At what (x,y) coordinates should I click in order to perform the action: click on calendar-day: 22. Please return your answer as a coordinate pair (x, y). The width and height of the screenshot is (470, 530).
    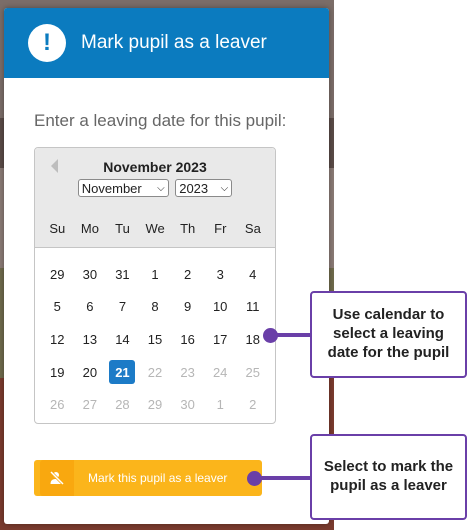
    Looking at the image, I should click on (155, 372).